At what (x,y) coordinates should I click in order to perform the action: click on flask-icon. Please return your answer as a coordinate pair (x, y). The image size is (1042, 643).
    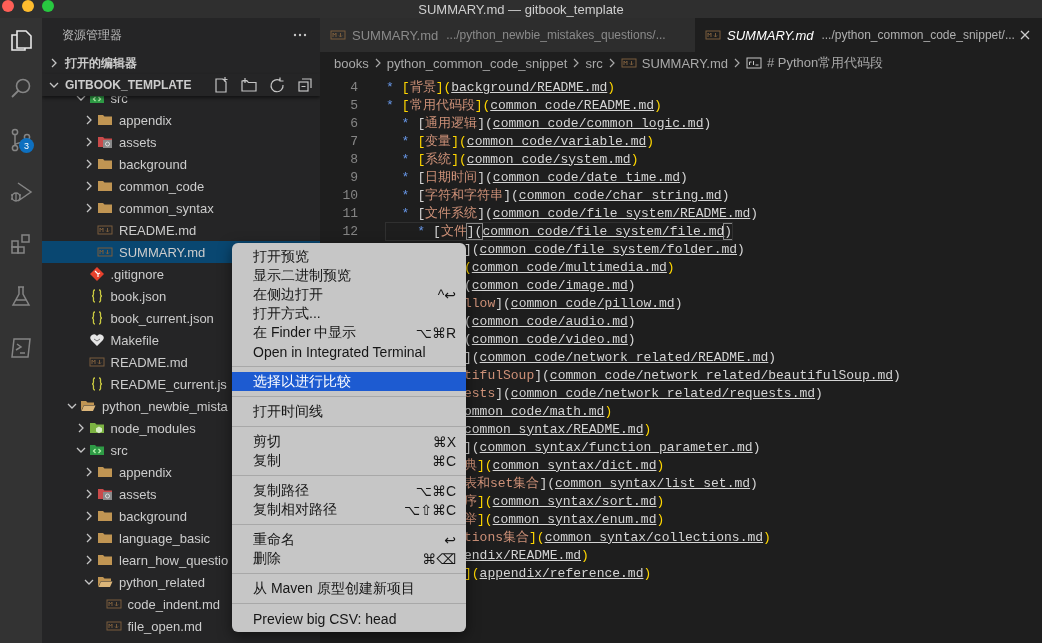
    Looking at the image, I should click on (21, 296).